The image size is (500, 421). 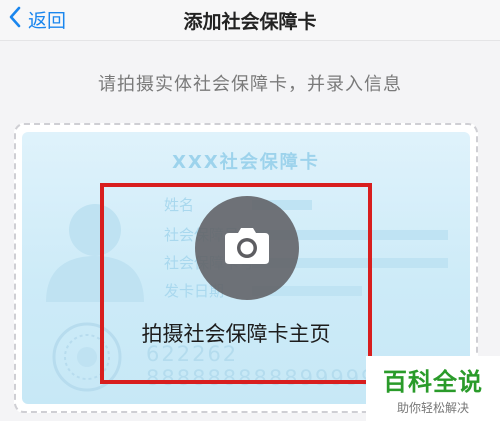 What do you see at coordinates (432, 408) in the screenshot?
I see `watermark-slogan: 助你轻松解决` at bounding box center [432, 408].